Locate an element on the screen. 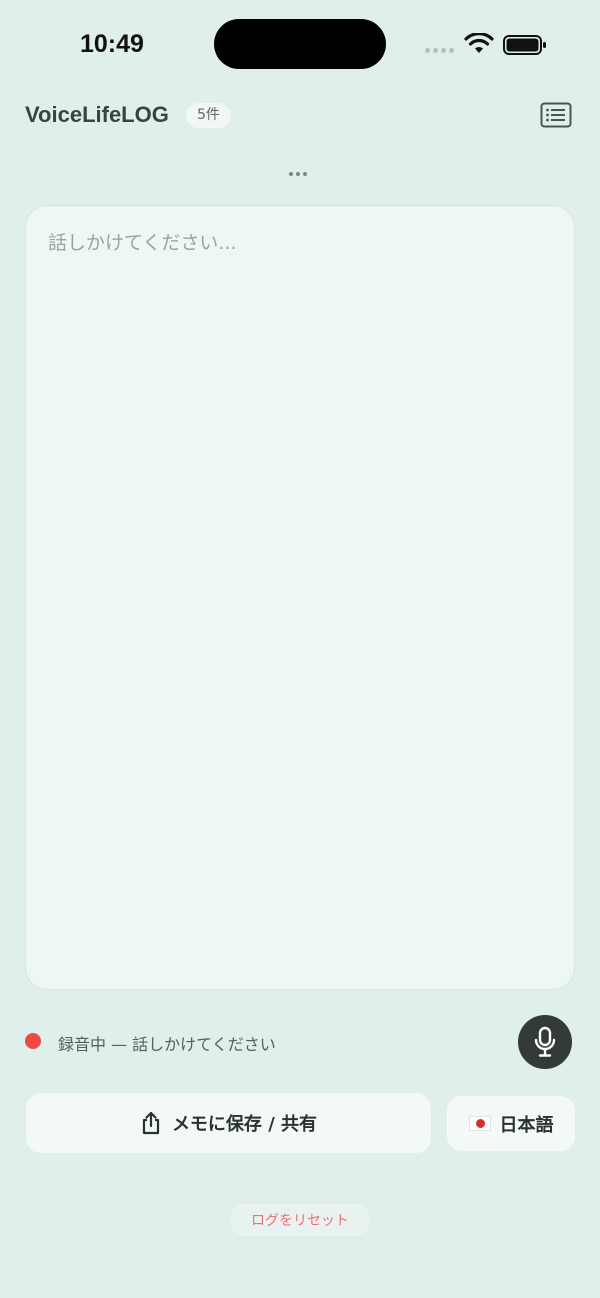 The height and width of the screenshot is (1298, 600). mic-icon is located at coordinates (545, 1041).